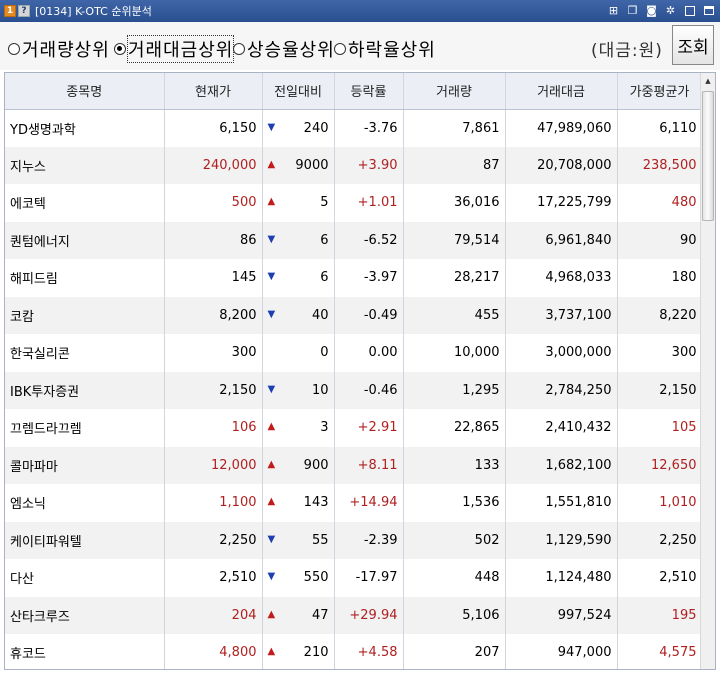  Describe the element at coordinates (561, 540) in the screenshot. I see `cell-amount: 1,129,590` at that location.